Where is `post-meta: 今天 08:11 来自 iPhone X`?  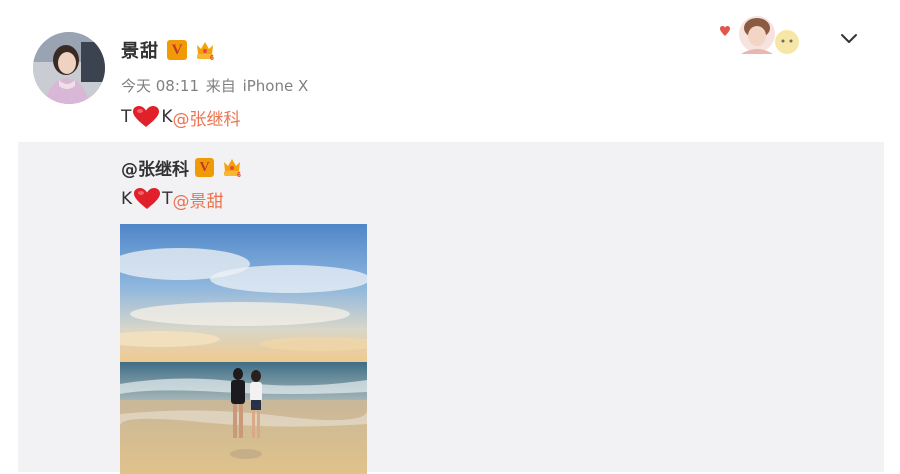
post-meta: 今天 08:11 来自 iPhone X is located at coordinates (215, 85).